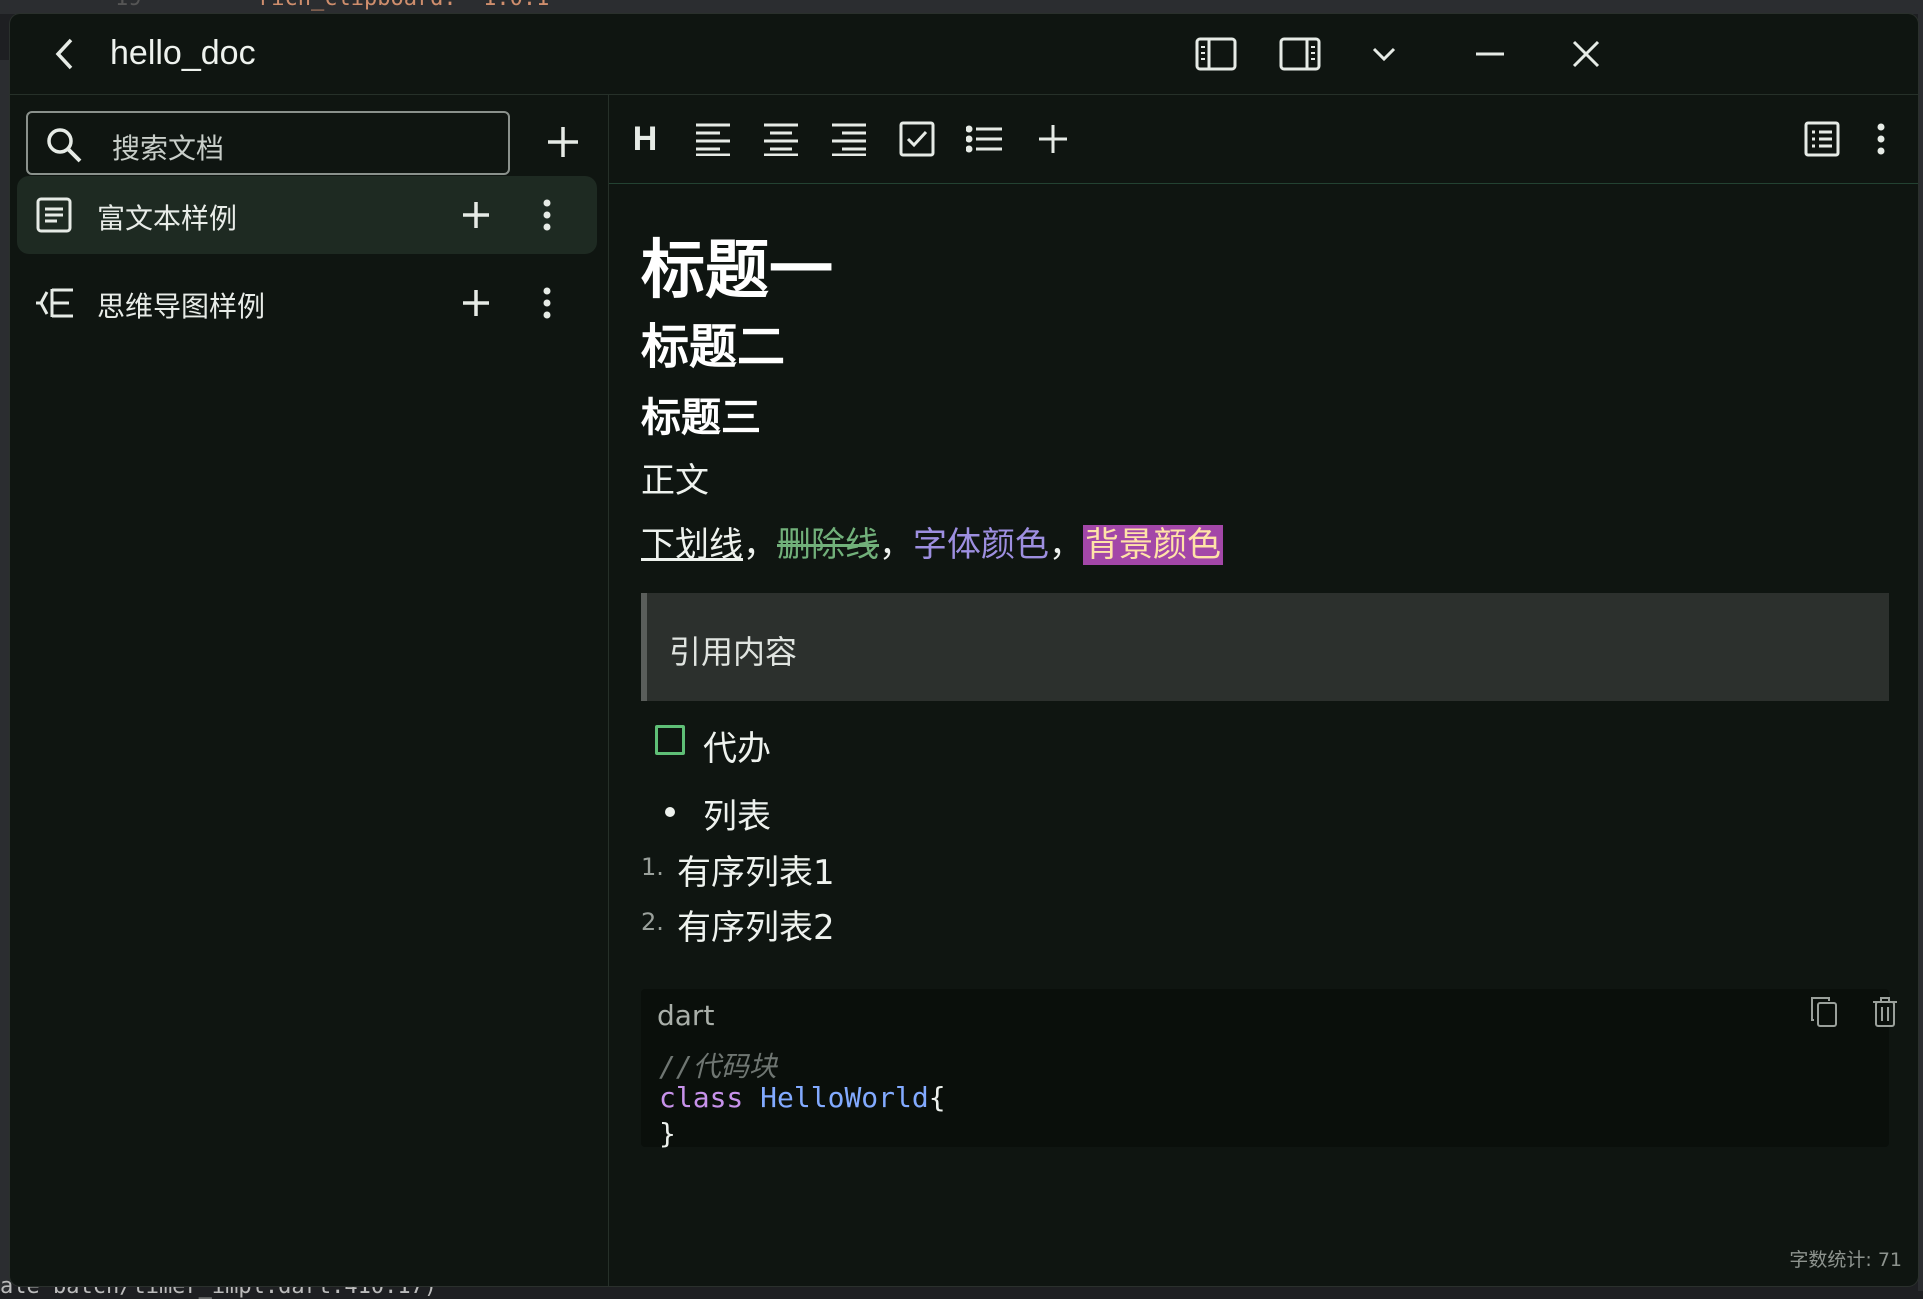  What do you see at coordinates (670, 812) in the screenshot?
I see `bullet-dot` at bounding box center [670, 812].